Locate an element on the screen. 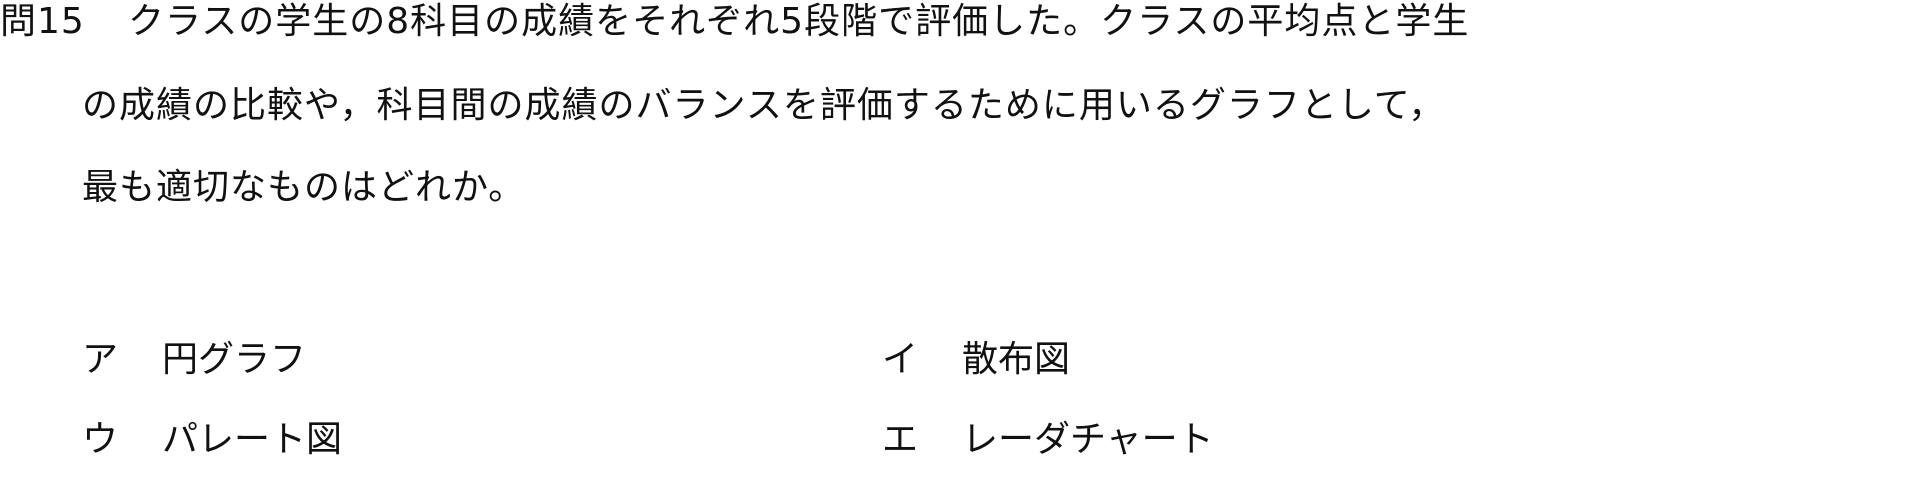 The height and width of the screenshot is (478, 1910). choice-mark: イ is located at coordinates (900, 359).